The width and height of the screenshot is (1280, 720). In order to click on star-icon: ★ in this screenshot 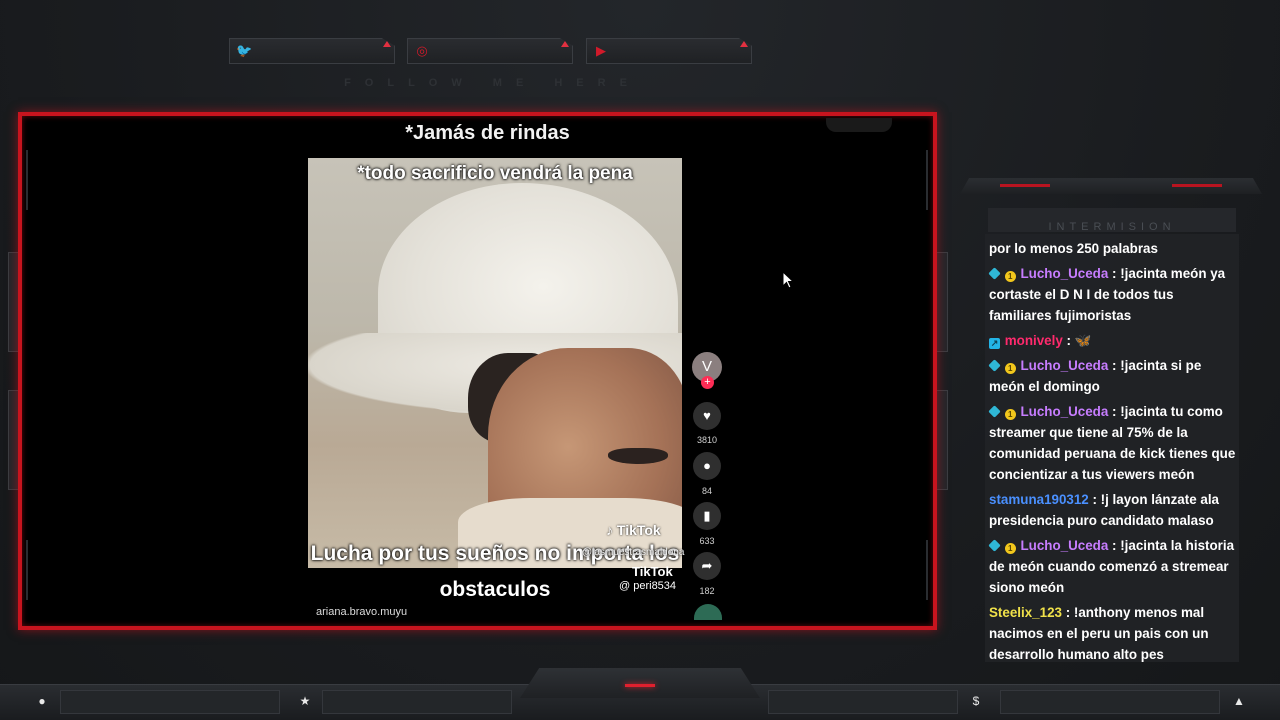, I will do `click(305, 701)`.